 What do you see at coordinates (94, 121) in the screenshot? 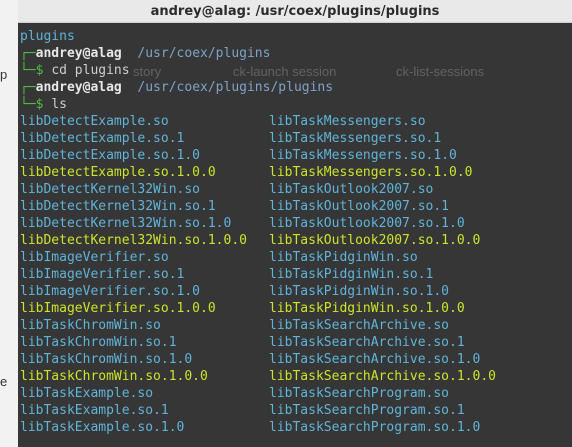
I see `file-entry: libDetectExample.so` at bounding box center [94, 121].